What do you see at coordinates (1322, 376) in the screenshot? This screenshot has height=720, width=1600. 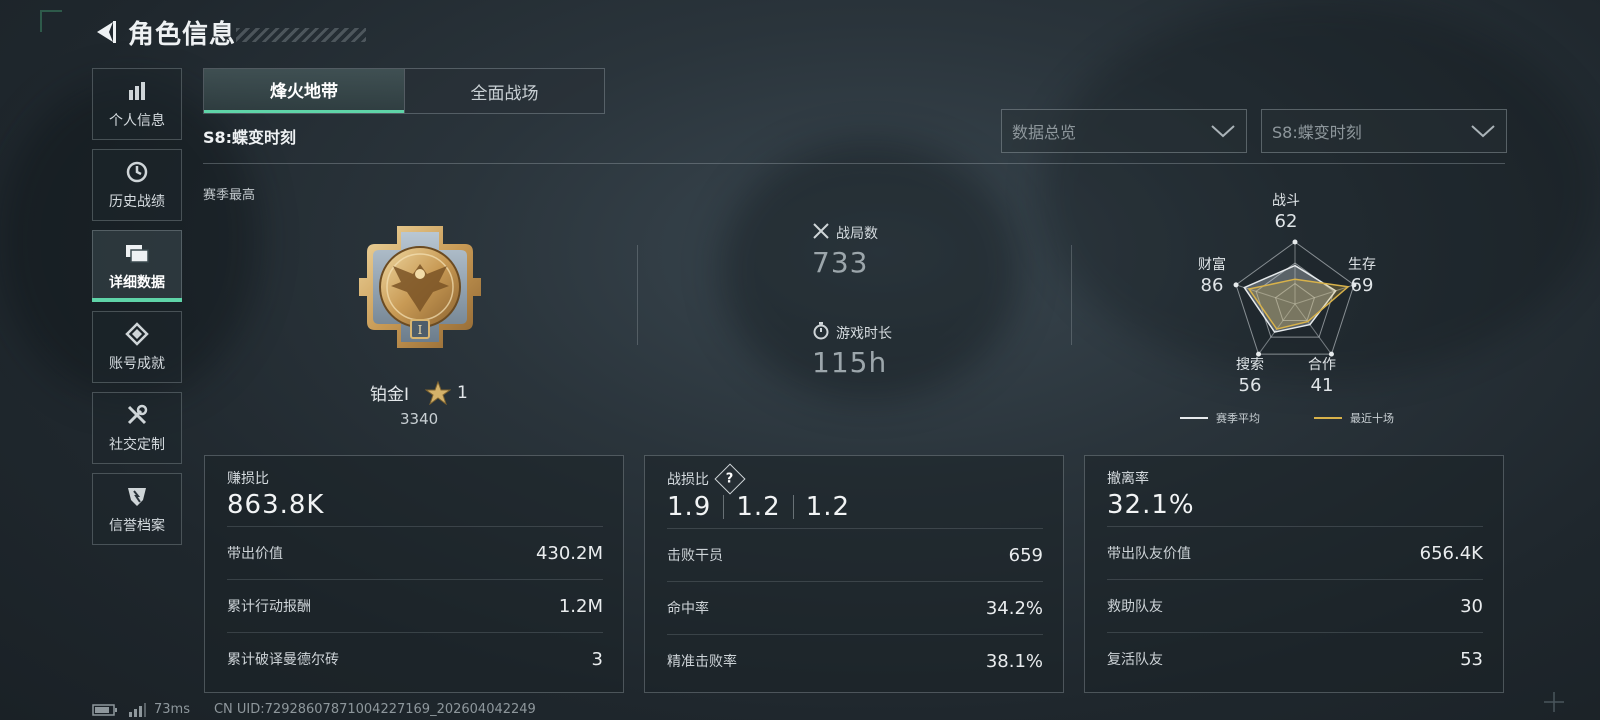 I see `radar-label-teamwork: 合作 41` at bounding box center [1322, 376].